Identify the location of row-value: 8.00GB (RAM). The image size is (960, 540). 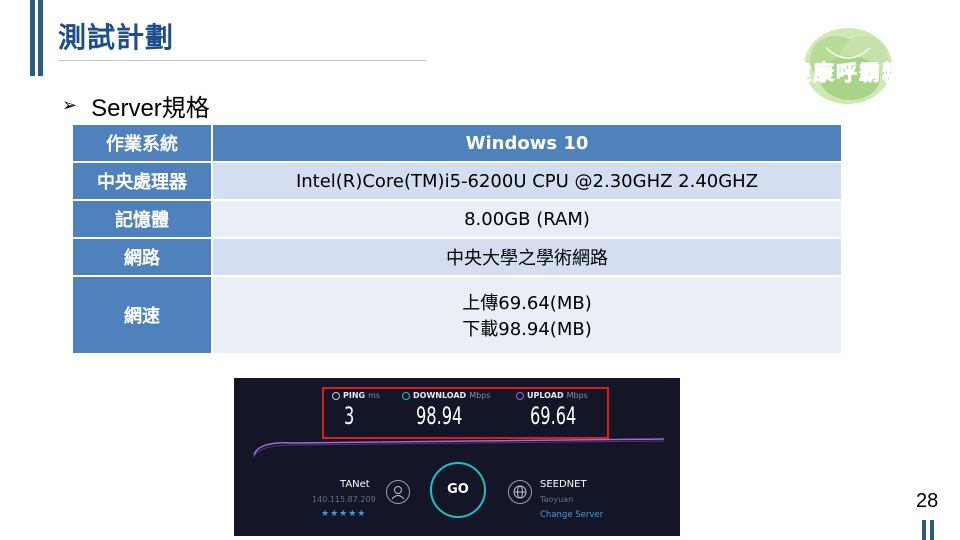
(527, 219).